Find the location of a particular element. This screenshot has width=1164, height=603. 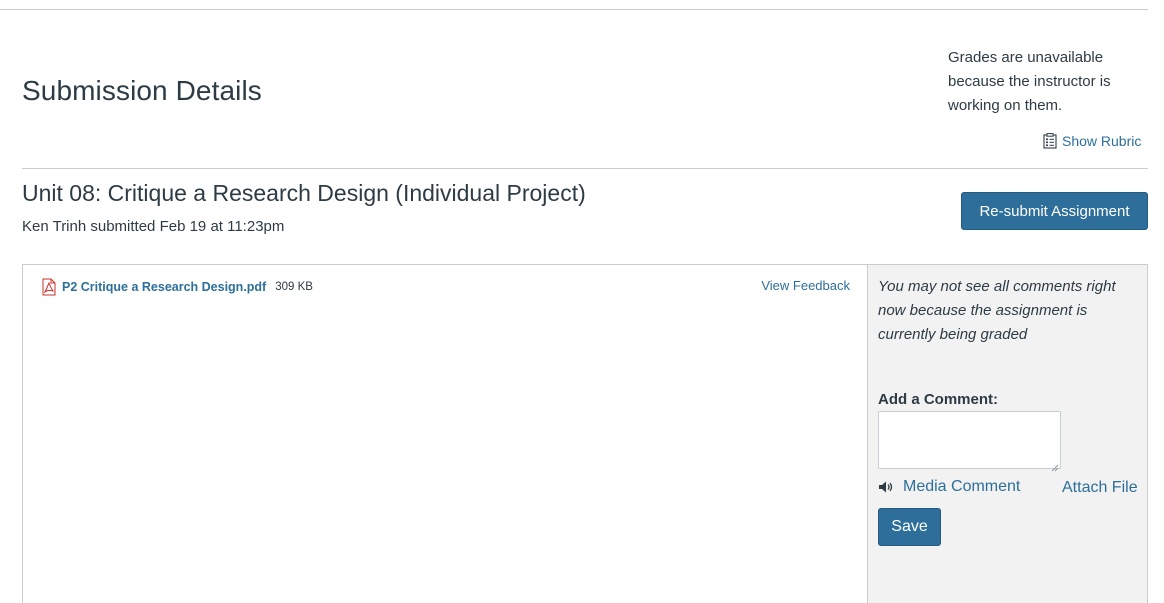

submitted-file-row: P2 Critique a Research Design.pdf 309 KB is located at coordinates (177, 287).